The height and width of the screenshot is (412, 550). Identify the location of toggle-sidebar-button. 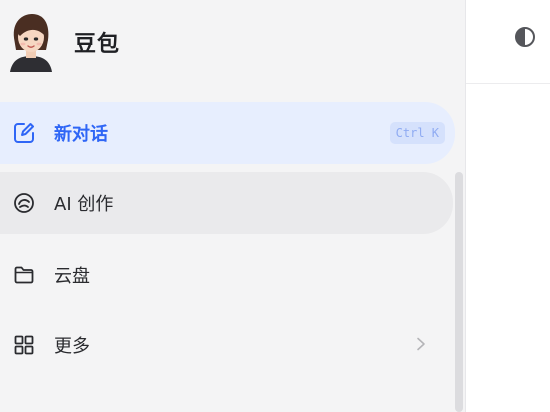
(525, 37).